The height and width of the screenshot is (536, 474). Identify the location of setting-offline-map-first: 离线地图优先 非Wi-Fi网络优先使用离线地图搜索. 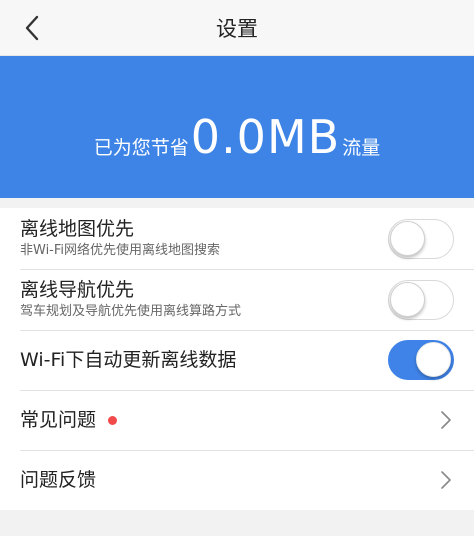
(237, 238).